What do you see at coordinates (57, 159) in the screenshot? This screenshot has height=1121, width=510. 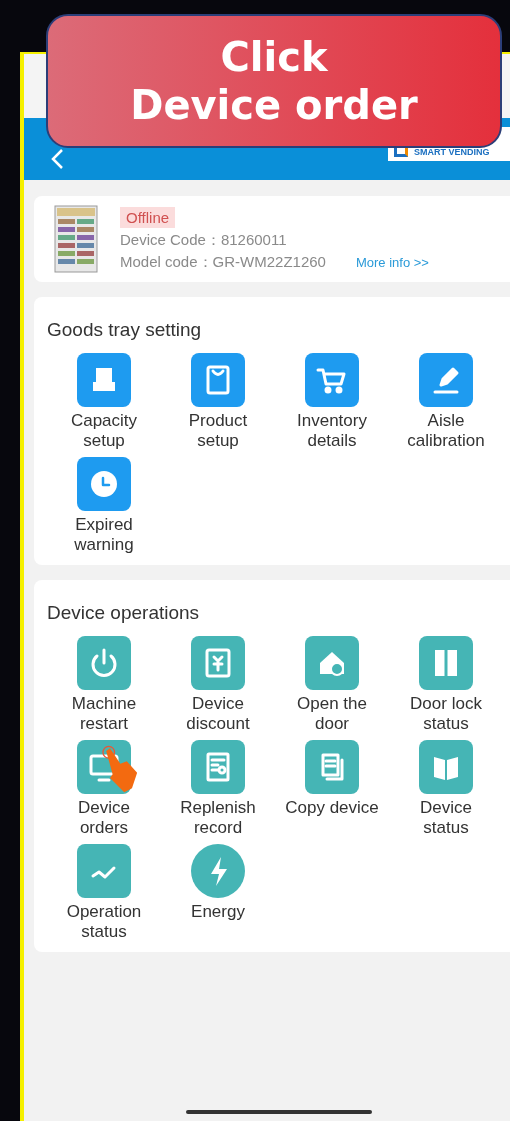 I see `back-icon` at bounding box center [57, 159].